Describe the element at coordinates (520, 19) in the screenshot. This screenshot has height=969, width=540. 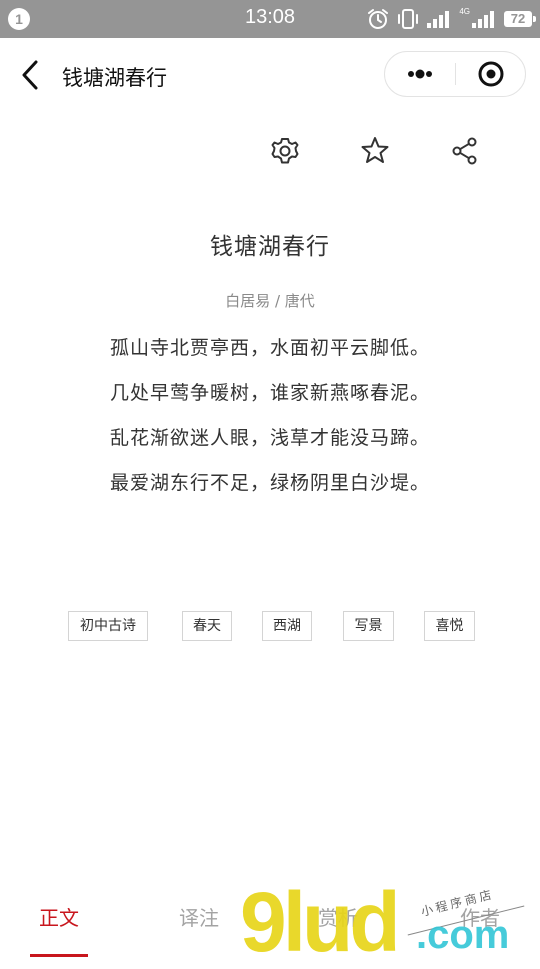
I see `battery-icon: 72` at that location.